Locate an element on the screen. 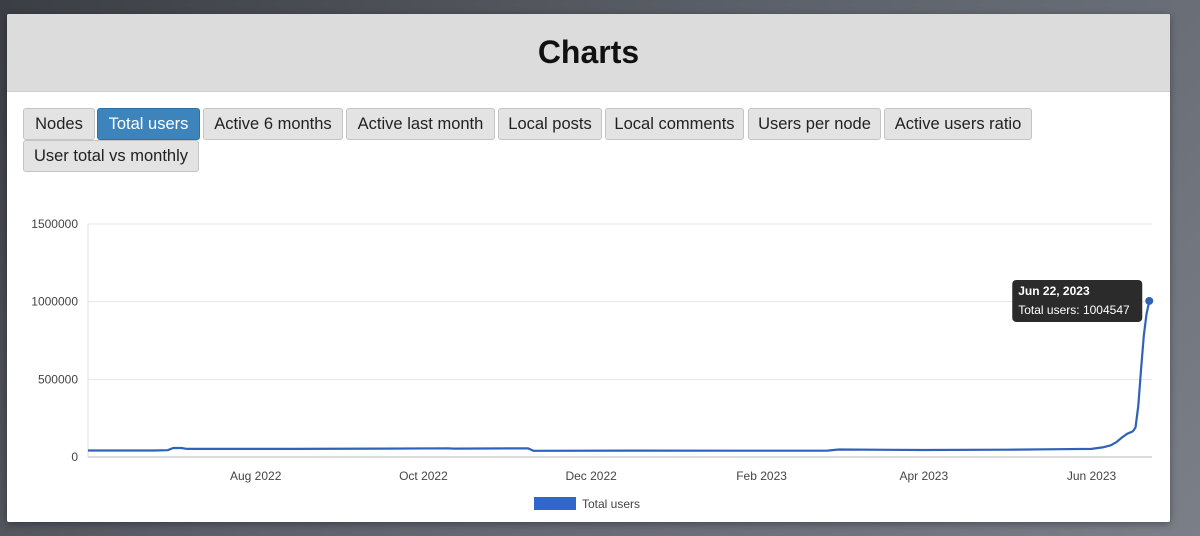 This screenshot has width=1200, height=536. tab-active-users-ratio: Active users ratio is located at coordinates (958, 124).